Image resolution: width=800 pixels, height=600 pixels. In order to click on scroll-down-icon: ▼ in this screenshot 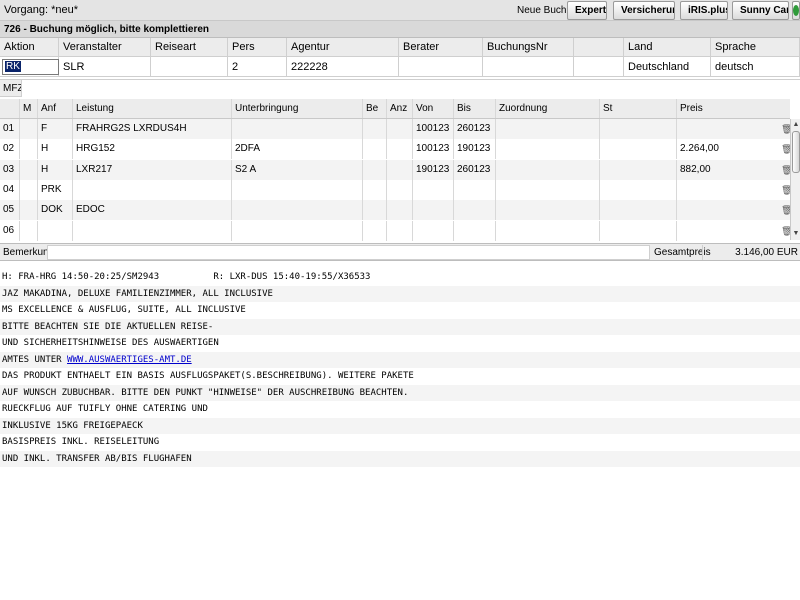, I will do `click(795, 234)`.